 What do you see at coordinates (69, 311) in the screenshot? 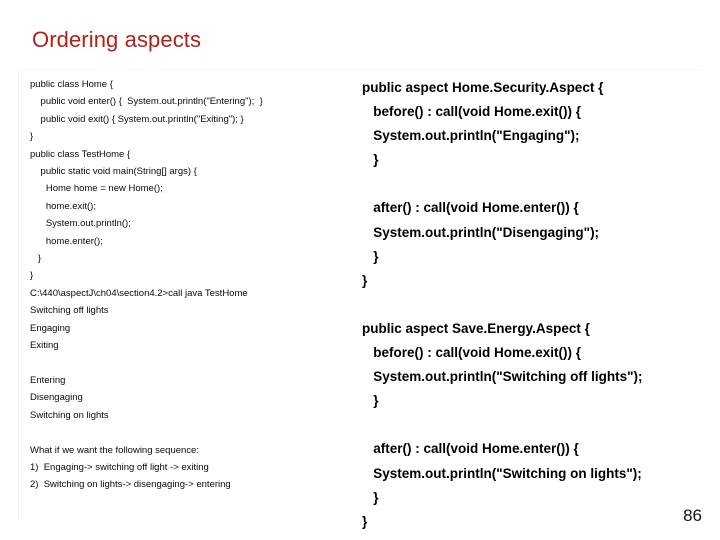
I see `left-column-line: Switching off lights` at bounding box center [69, 311].